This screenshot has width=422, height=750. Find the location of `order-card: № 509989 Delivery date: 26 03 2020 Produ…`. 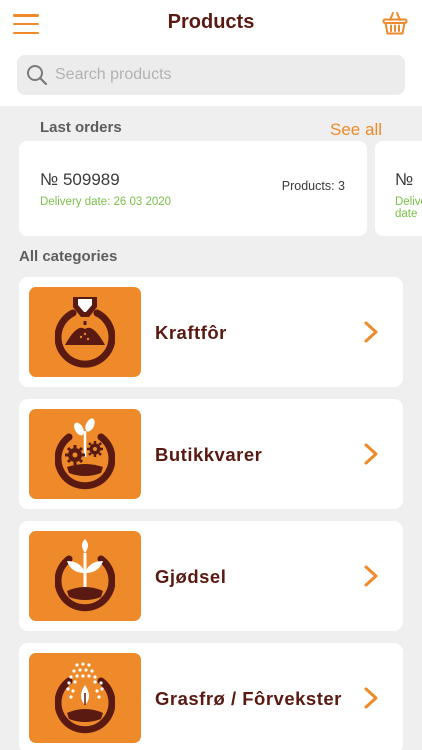

order-card: № 509989 Delivery date: 26 03 2020 Produ… is located at coordinates (193, 188).